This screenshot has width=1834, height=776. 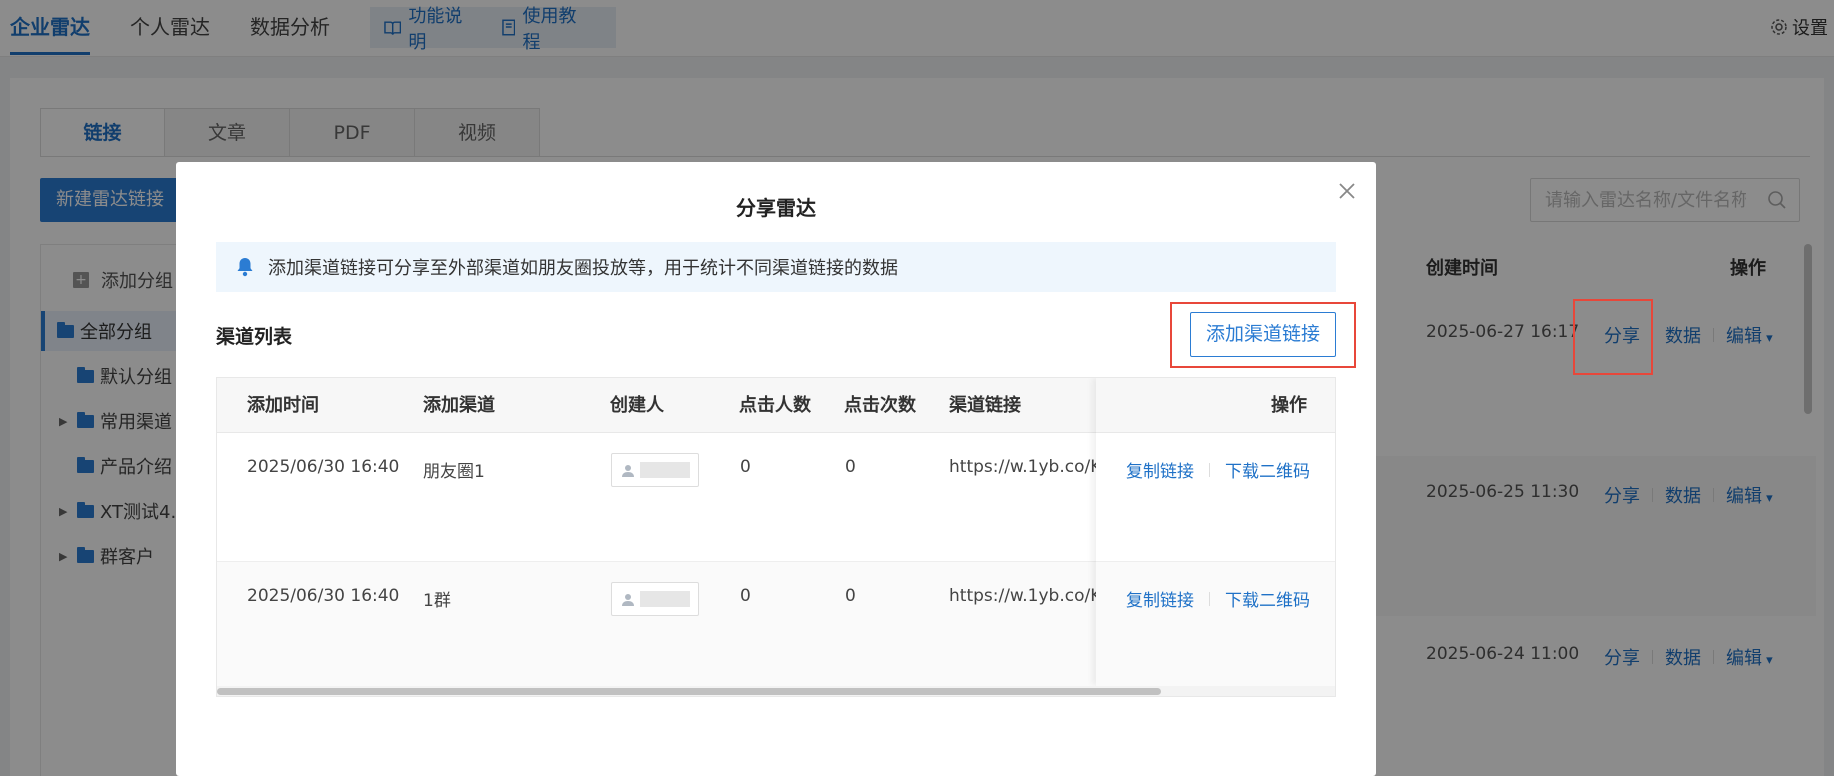 I want to click on row-channel: 朋友圈1, so click(x=454, y=472).